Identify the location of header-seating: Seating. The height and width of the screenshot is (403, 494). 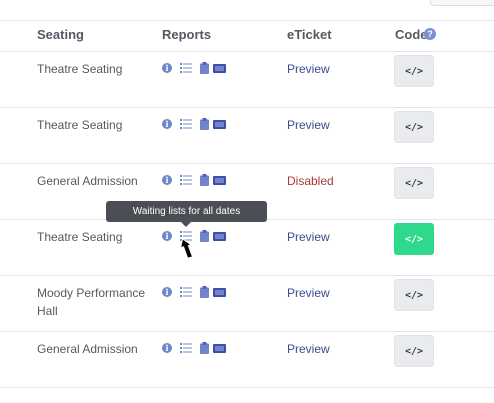
(60, 34).